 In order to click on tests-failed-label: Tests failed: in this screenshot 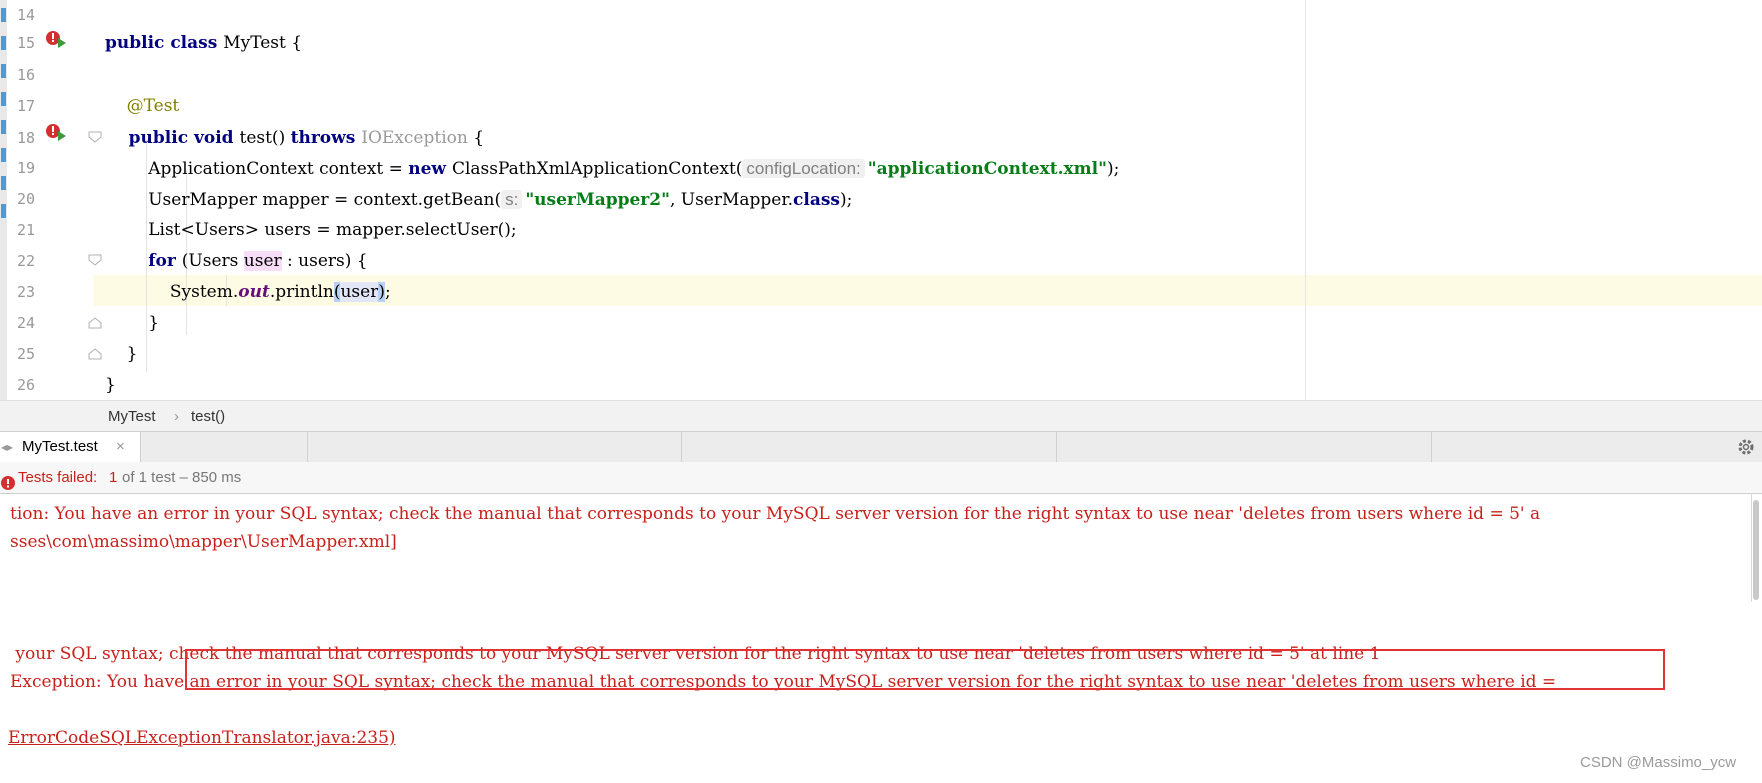, I will do `click(58, 477)`.